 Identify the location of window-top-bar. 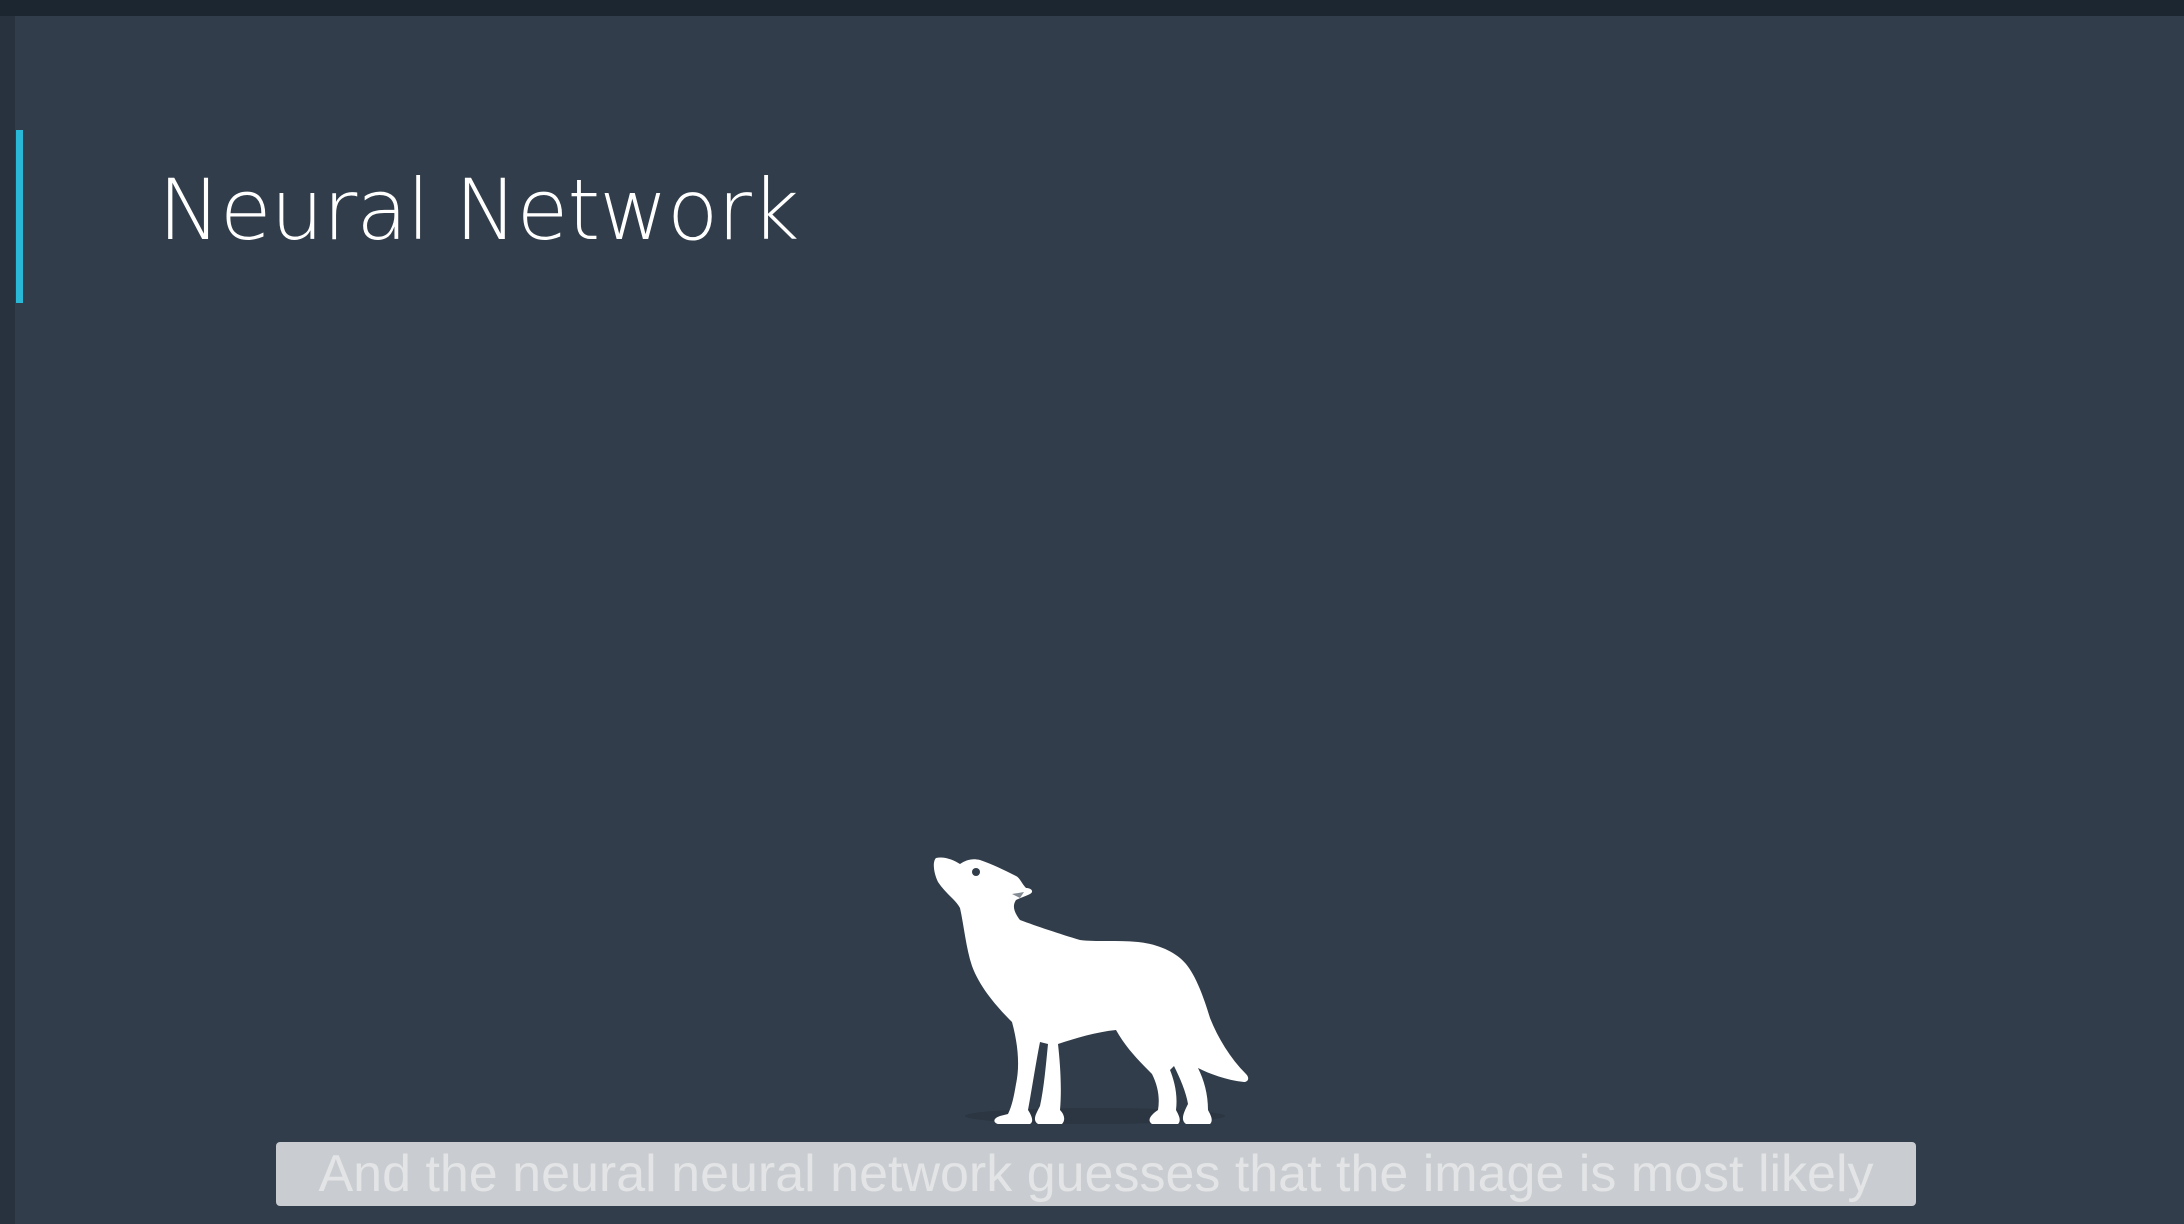
(1092, 8).